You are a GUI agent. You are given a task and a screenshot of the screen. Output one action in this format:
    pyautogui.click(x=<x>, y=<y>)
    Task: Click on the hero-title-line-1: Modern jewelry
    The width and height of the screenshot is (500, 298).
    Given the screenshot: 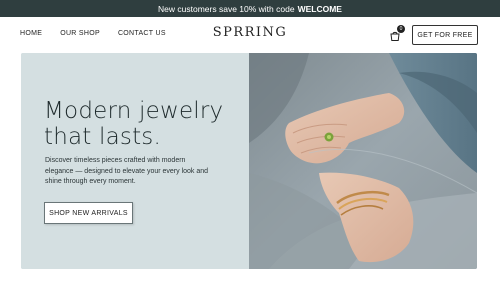 What is the action you would take?
    pyautogui.click(x=134, y=111)
    